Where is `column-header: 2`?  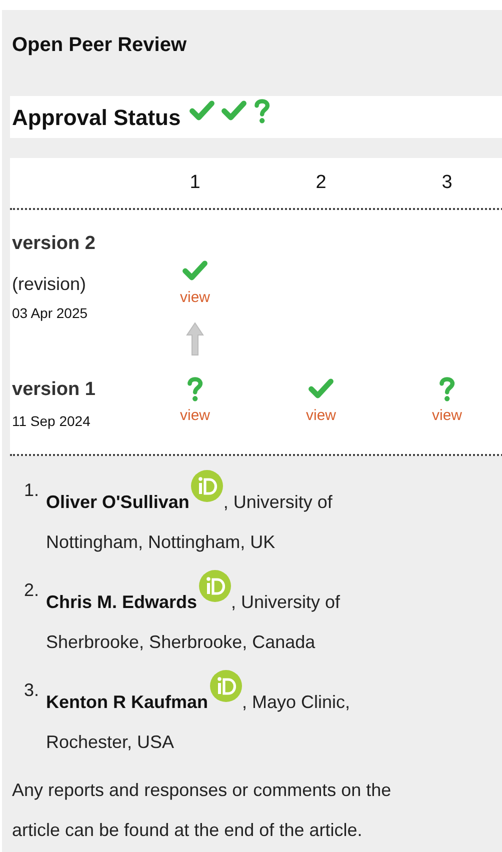 column-header: 2 is located at coordinates (321, 182).